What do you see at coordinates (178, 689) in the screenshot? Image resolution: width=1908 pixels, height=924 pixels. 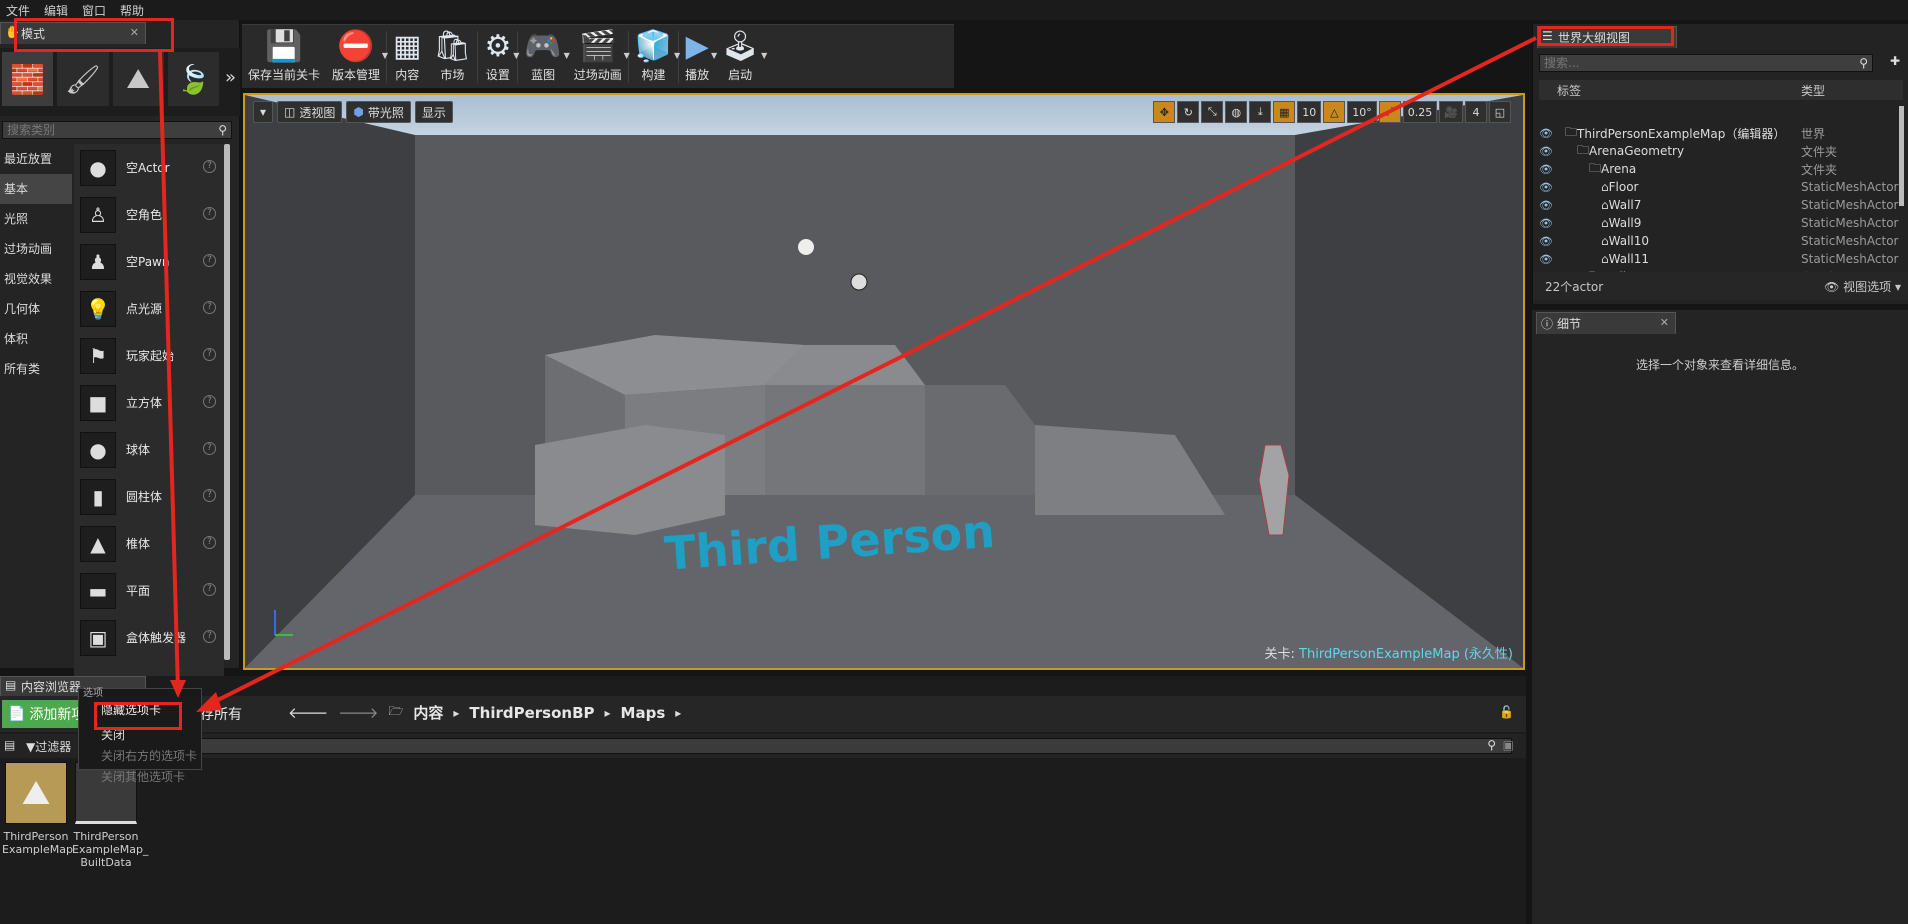 I see `arrowhead-modes` at bounding box center [178, 689].